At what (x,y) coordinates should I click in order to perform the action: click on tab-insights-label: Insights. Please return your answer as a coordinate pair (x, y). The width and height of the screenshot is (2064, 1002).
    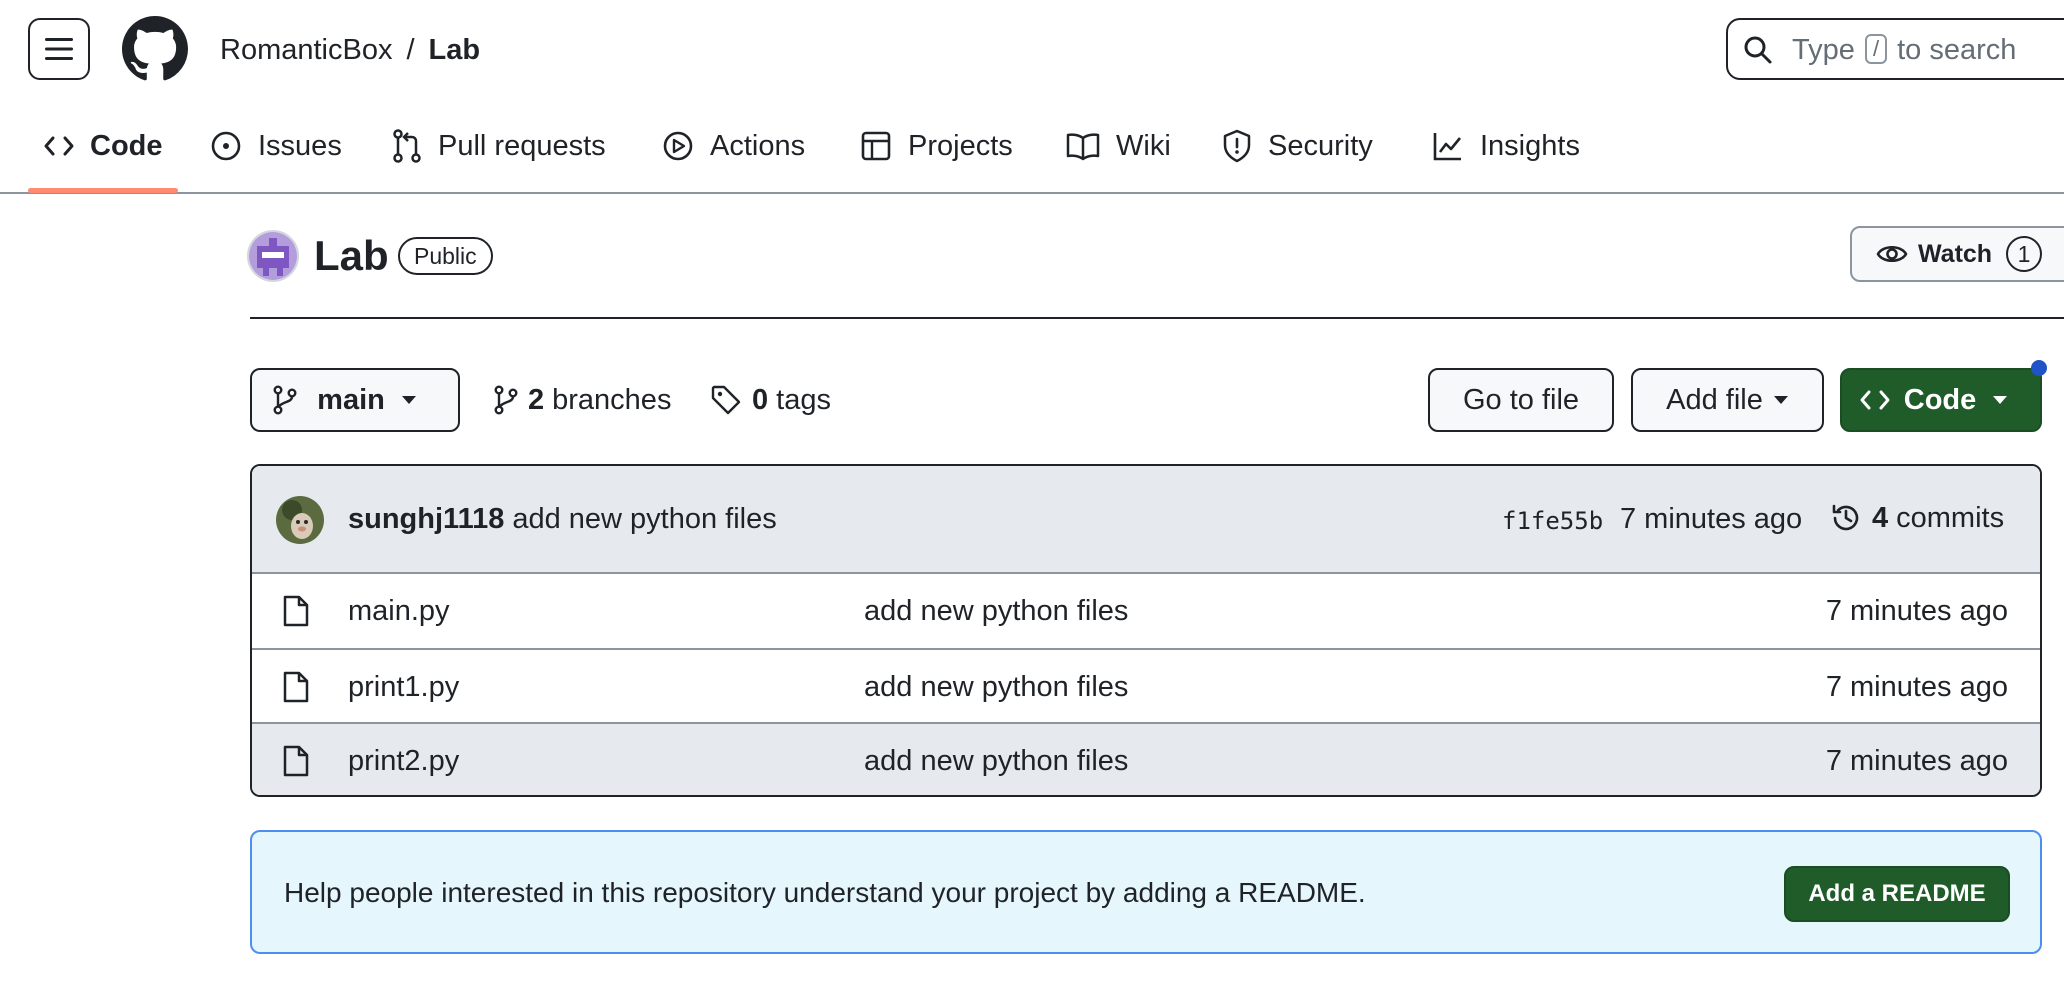
    Looking at the image, I should click on (1530, 145).